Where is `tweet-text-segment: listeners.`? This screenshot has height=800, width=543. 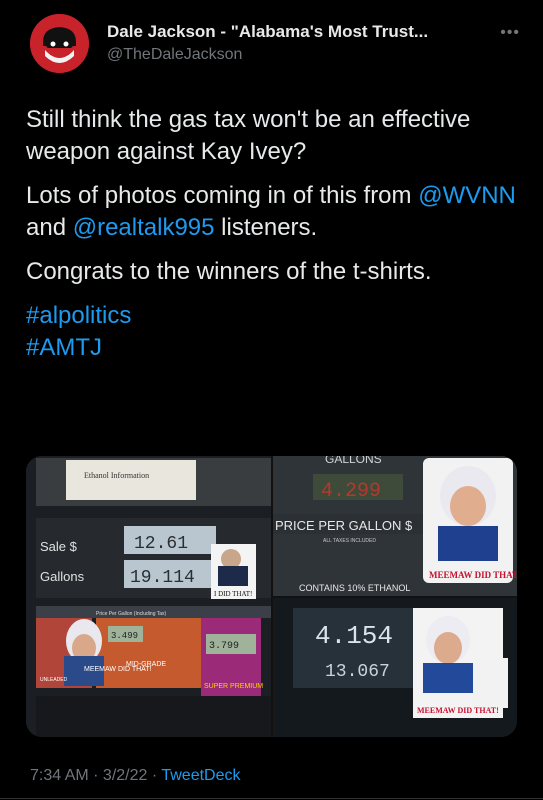 tweet-text-segment: listeners. is located at coordinates (266, 227).